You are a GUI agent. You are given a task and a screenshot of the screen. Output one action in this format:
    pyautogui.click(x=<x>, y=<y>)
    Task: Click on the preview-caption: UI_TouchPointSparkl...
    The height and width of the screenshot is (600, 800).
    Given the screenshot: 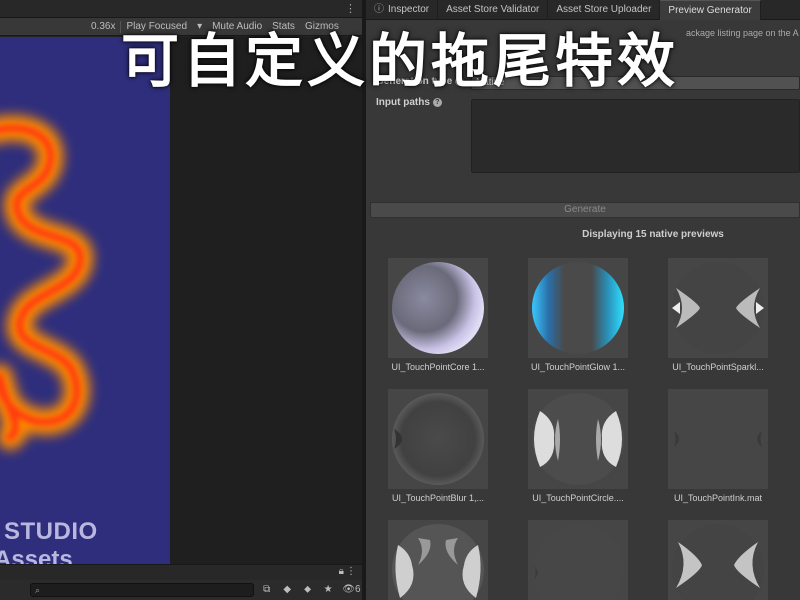 What is the action you would take?
    pyautogui.click(x=718, y=367)
    